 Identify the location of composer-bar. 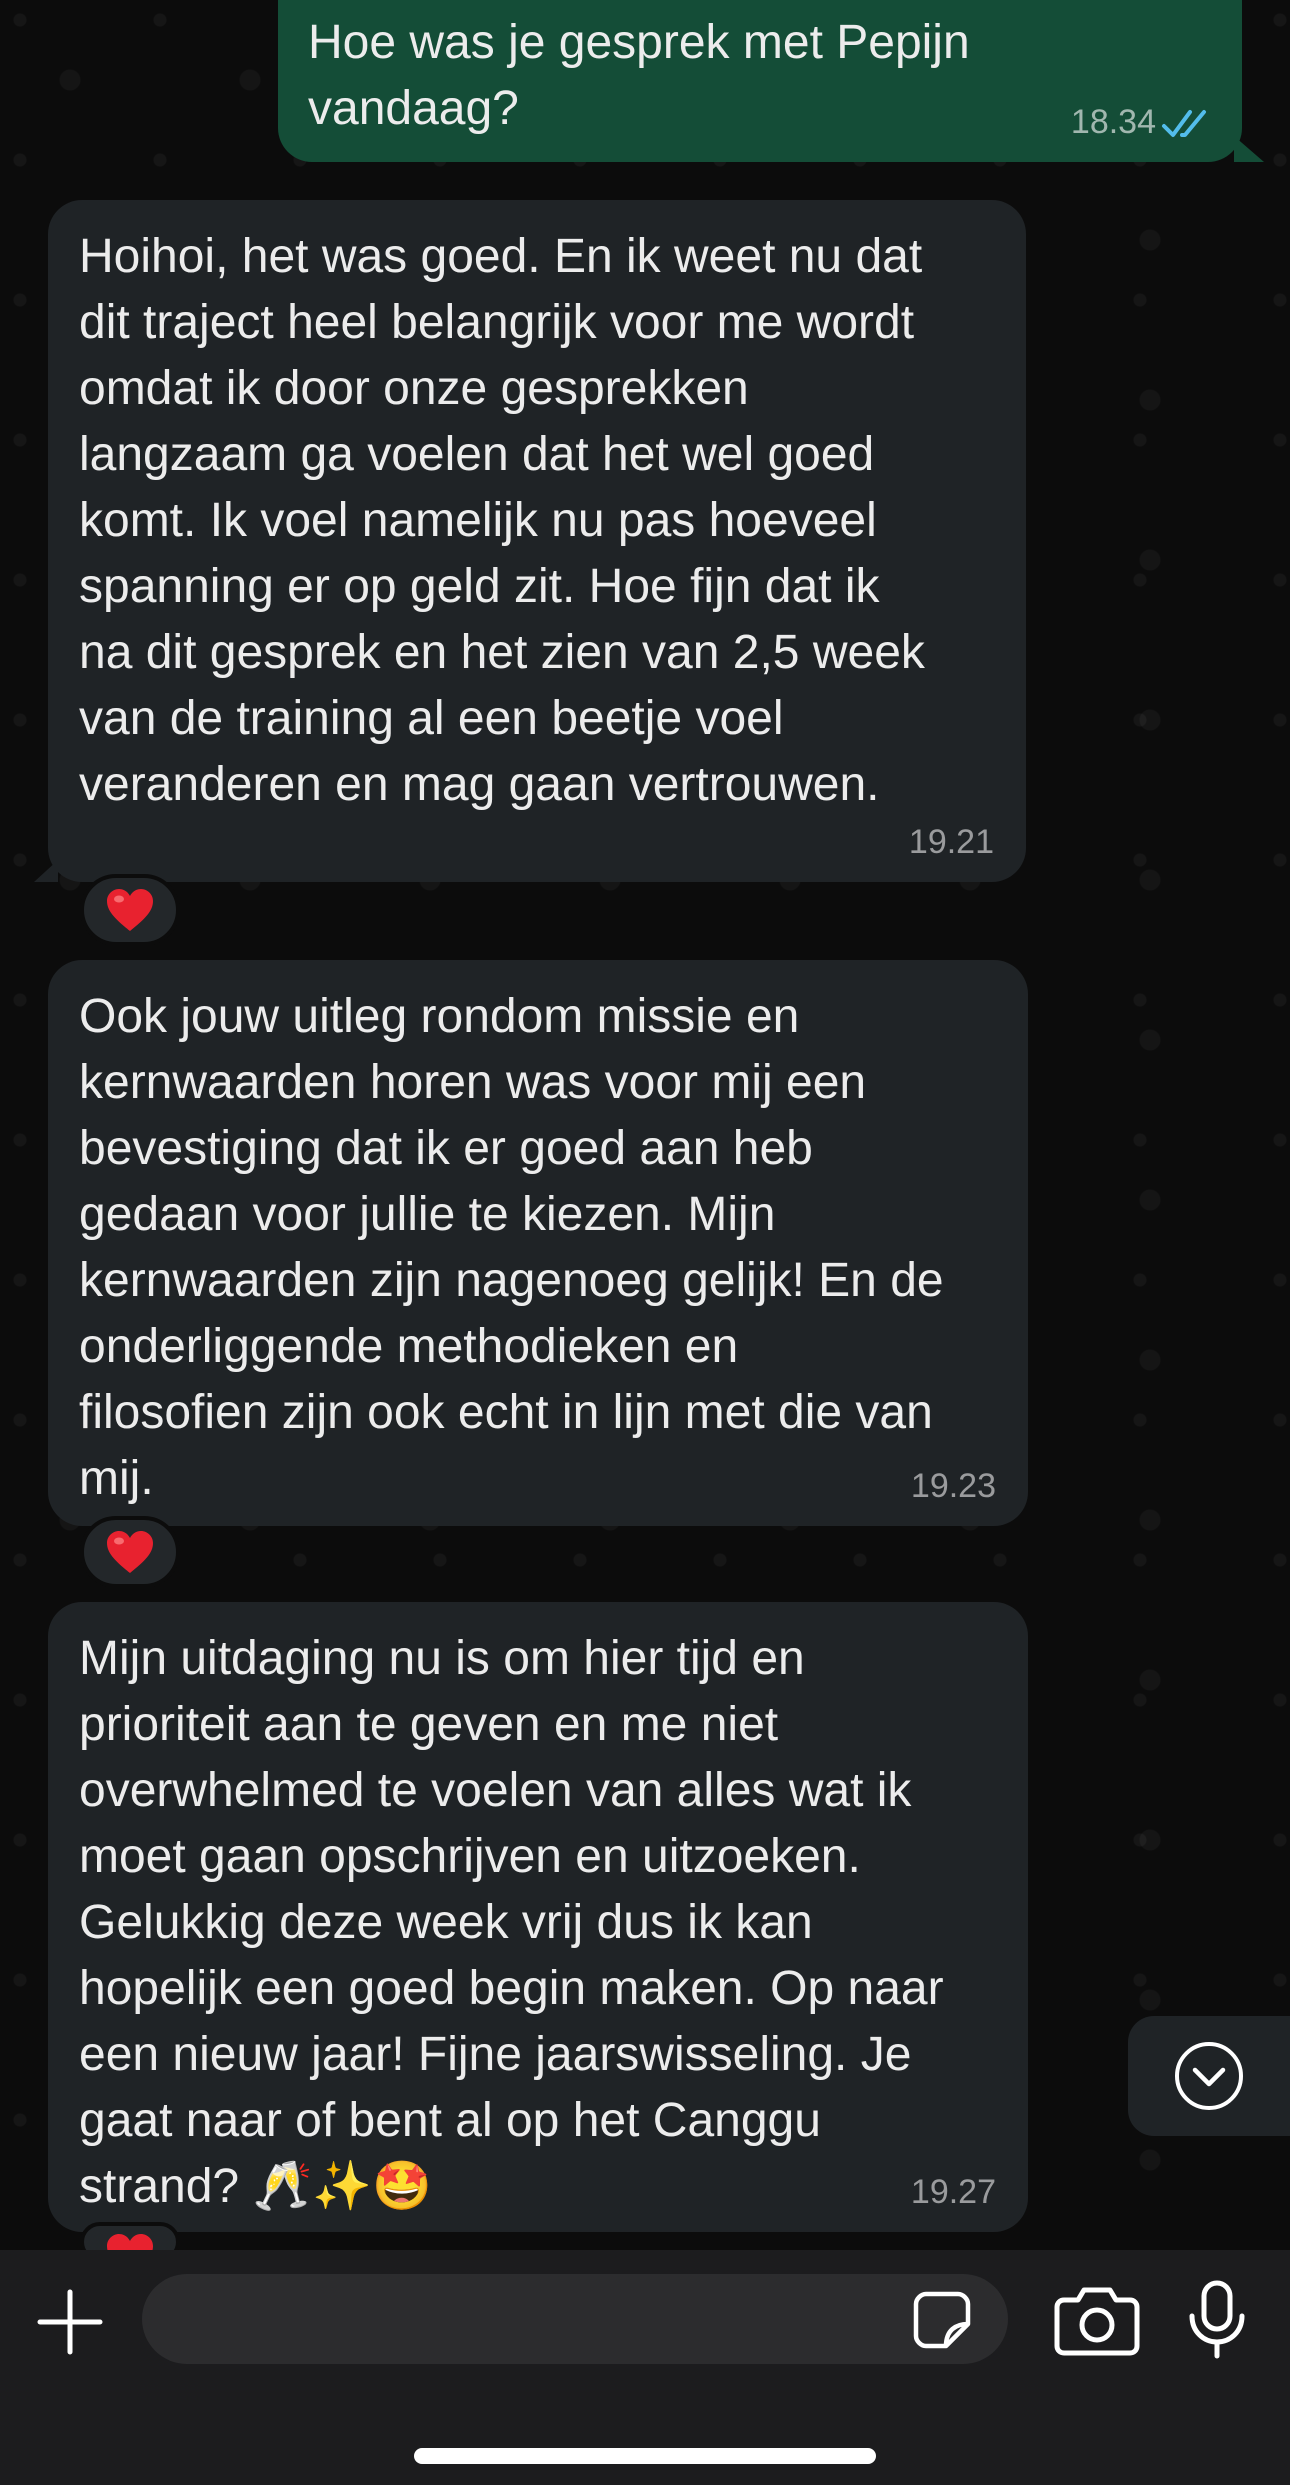
(645, 2367).